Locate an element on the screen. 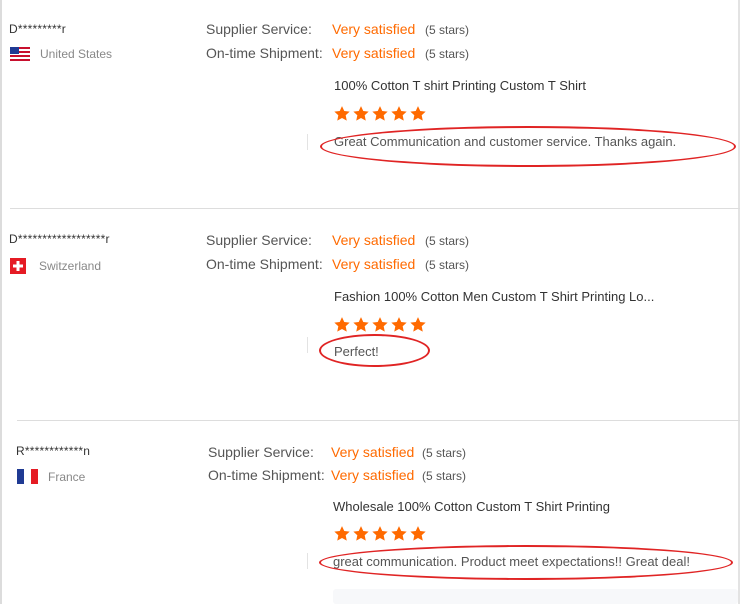  supplier-service-label: Supplier Service: is located at coordinates (261, 452).